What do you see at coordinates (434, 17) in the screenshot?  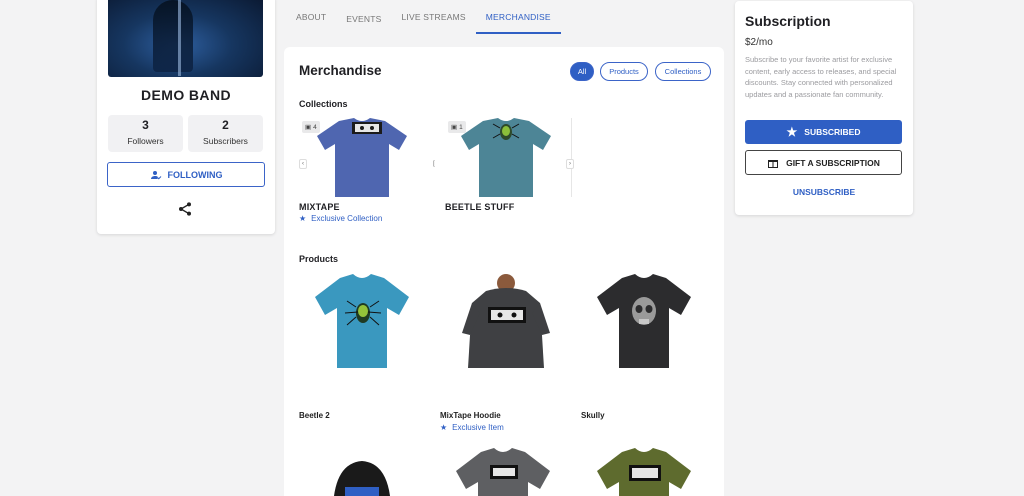 I see `tab-live-streams: LIVE STREAMS` at bounding box center [434, 17].